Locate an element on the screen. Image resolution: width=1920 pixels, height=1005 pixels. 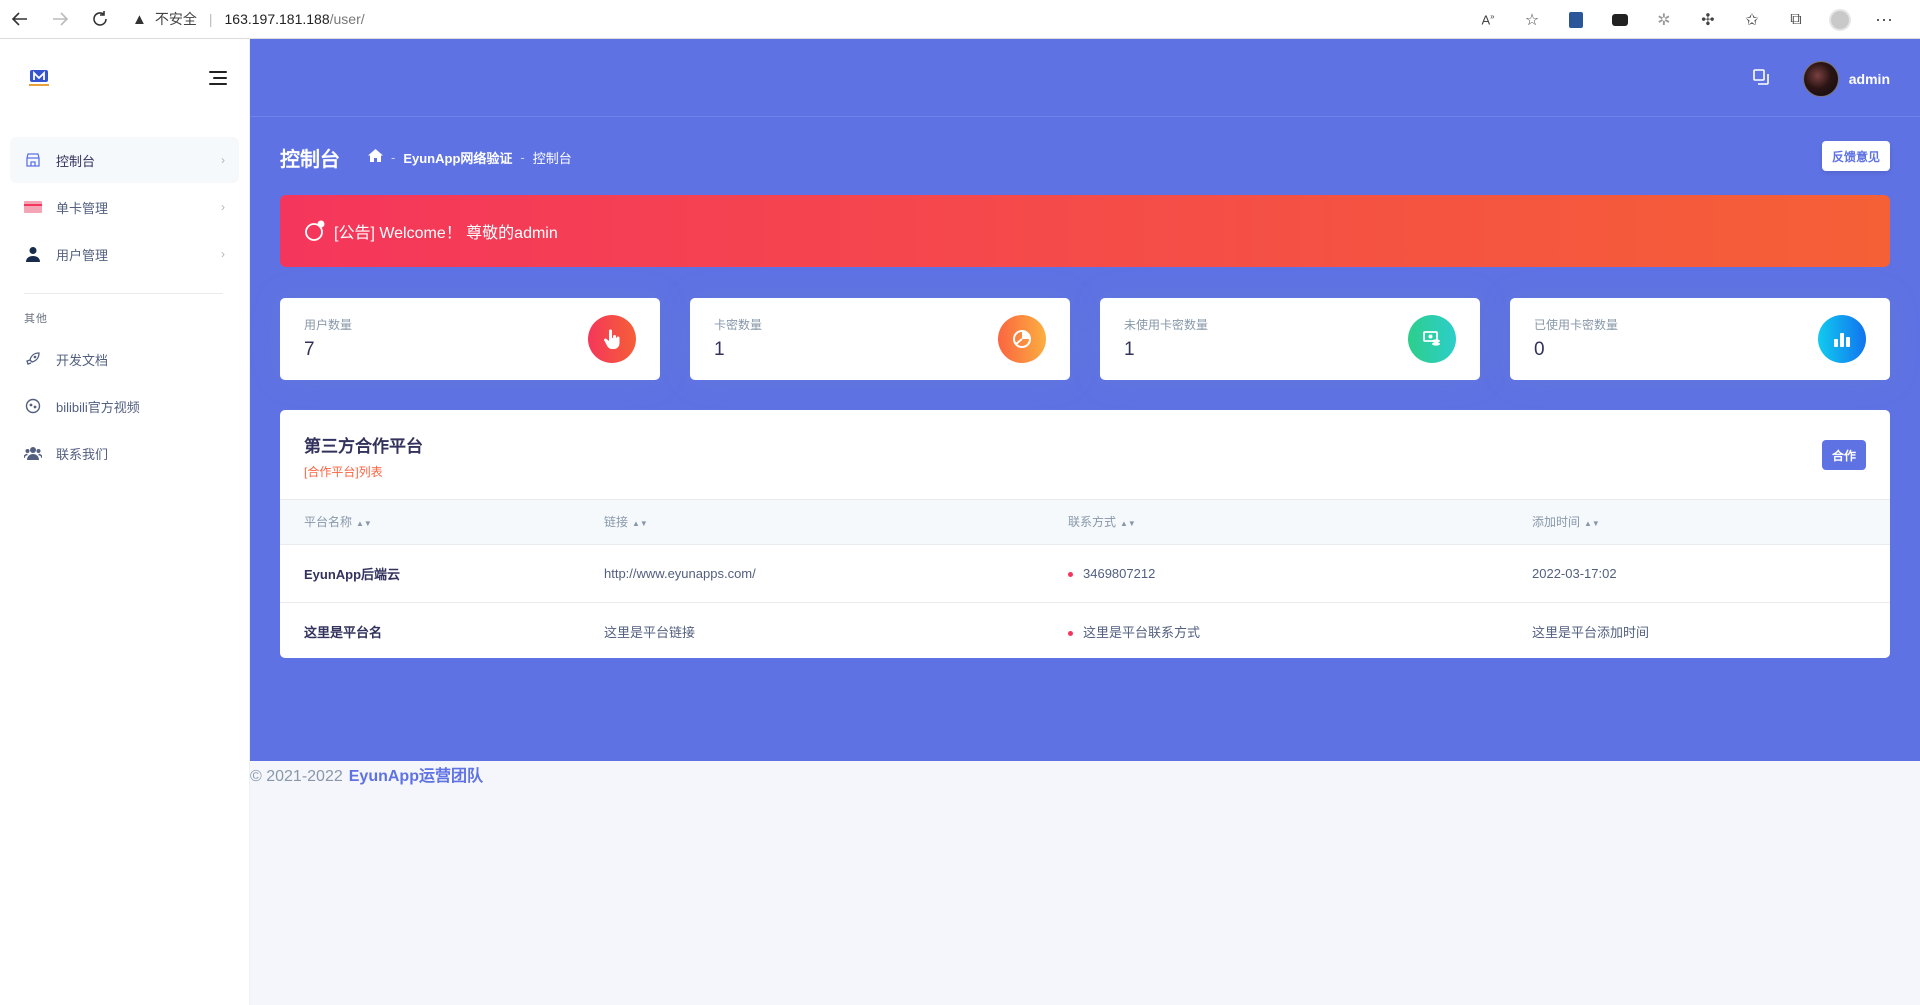
store-icon is located at coordinates (33, 160).